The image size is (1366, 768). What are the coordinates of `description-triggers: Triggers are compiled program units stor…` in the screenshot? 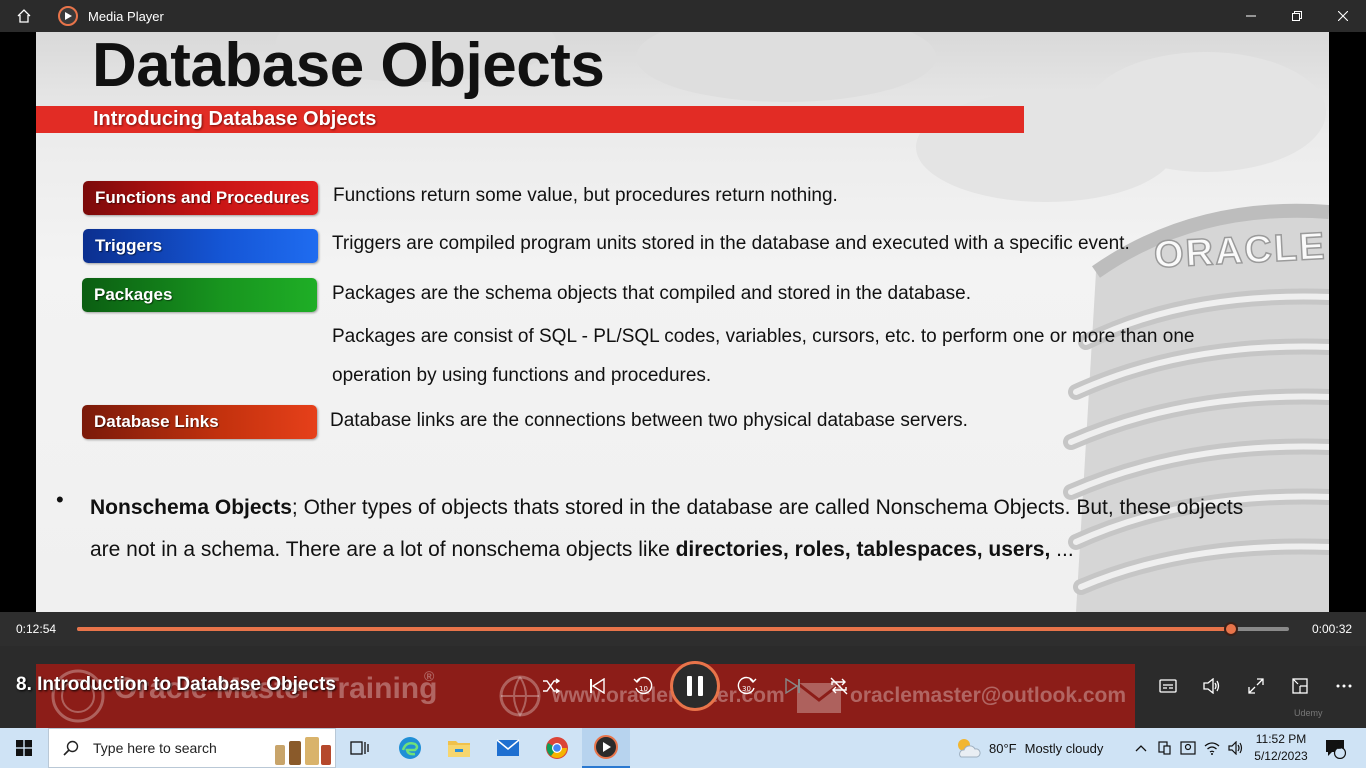 It's located at (731, 243).